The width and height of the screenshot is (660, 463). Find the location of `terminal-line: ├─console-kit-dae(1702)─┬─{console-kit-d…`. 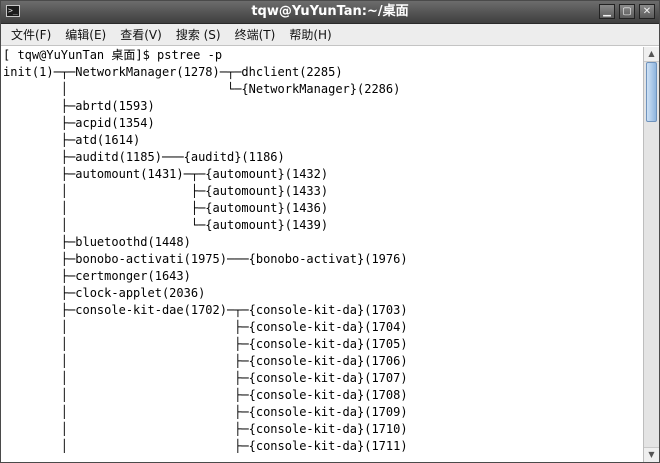

terminal-line: ├─console-kit-dae(1702)─┬─{console-kit-d… is located at coordinates (205, 310).